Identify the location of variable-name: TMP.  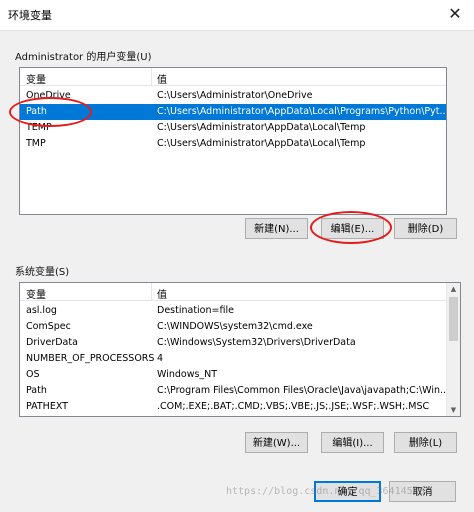
(36, 143).